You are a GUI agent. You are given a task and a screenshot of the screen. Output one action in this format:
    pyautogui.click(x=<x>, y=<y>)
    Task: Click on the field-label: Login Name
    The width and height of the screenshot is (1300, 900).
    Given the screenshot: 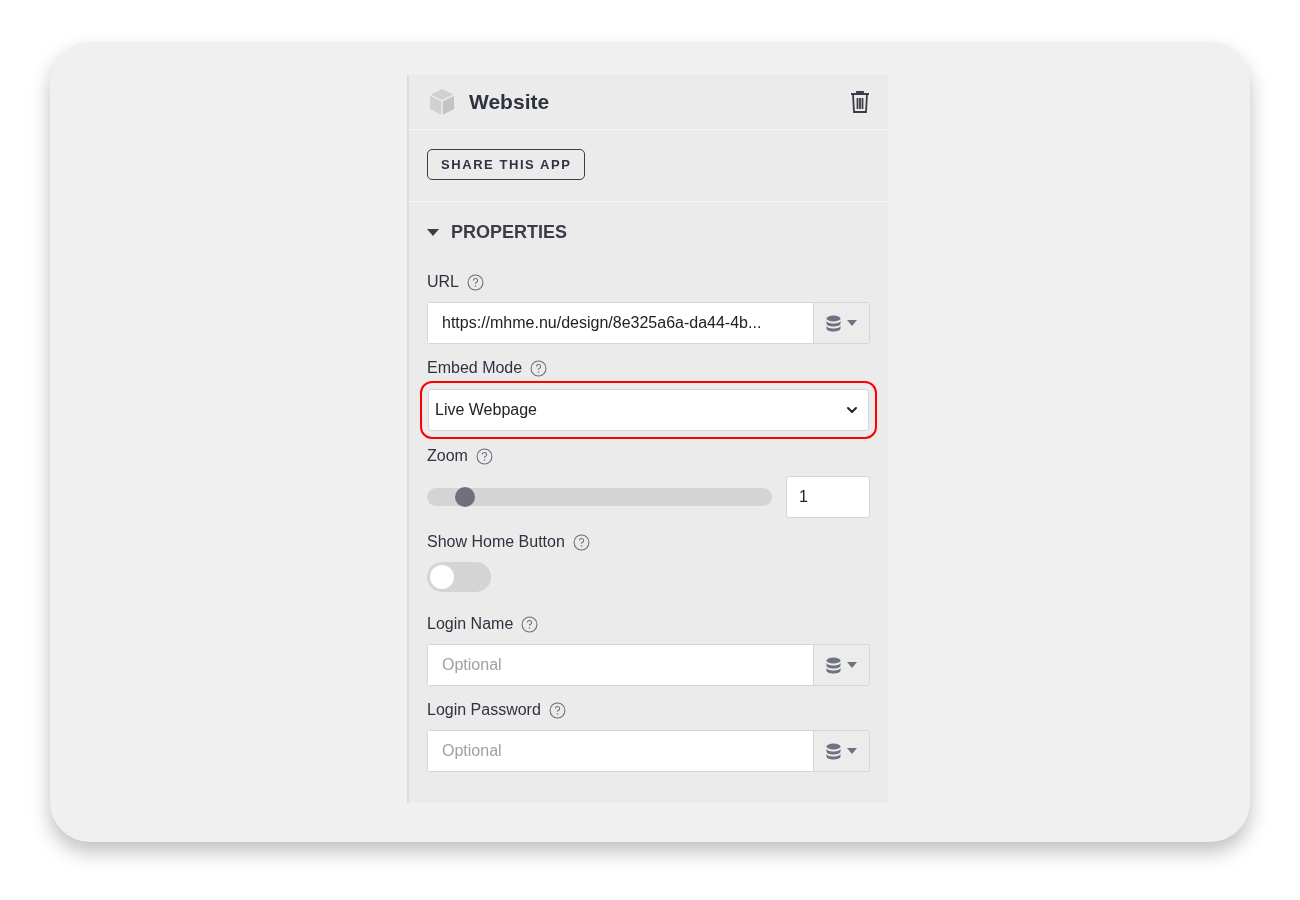 What is the action you would take?
    pyautogui.click(x=470, y=624)
    